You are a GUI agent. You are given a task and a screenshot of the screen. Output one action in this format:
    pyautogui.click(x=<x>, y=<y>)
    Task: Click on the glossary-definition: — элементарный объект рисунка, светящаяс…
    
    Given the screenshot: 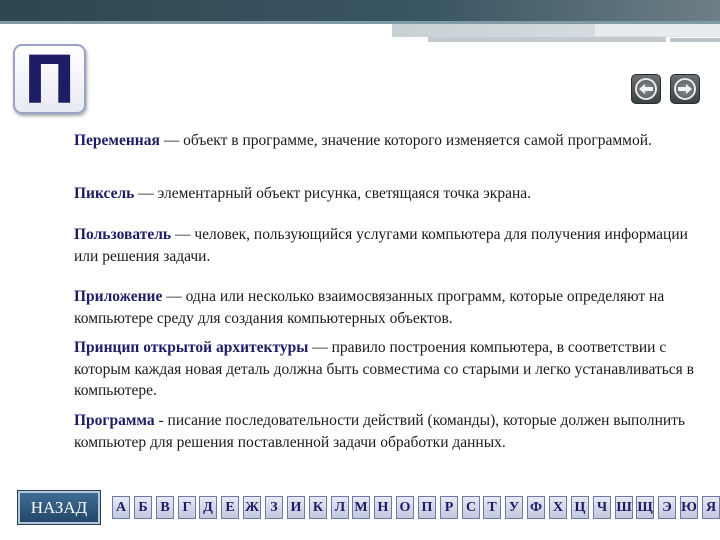 What is the action you would take?
    pyautogui.click(x=333, y=193)
    